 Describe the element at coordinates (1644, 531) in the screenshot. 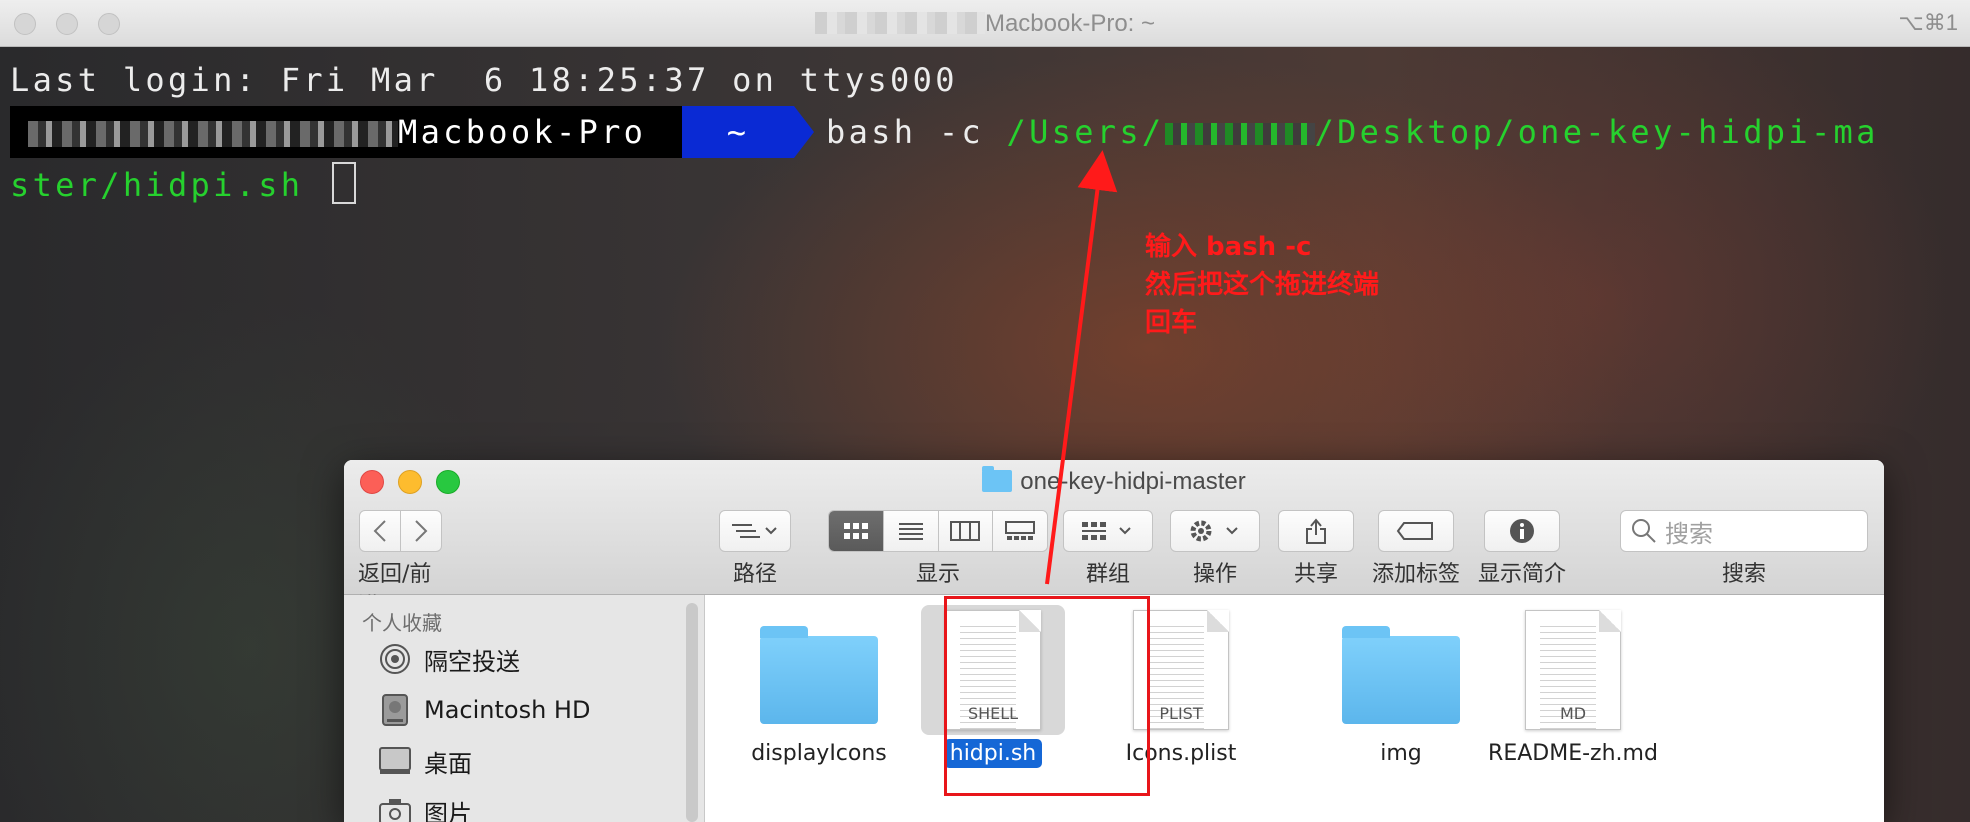

I see `search-icon` at that location.